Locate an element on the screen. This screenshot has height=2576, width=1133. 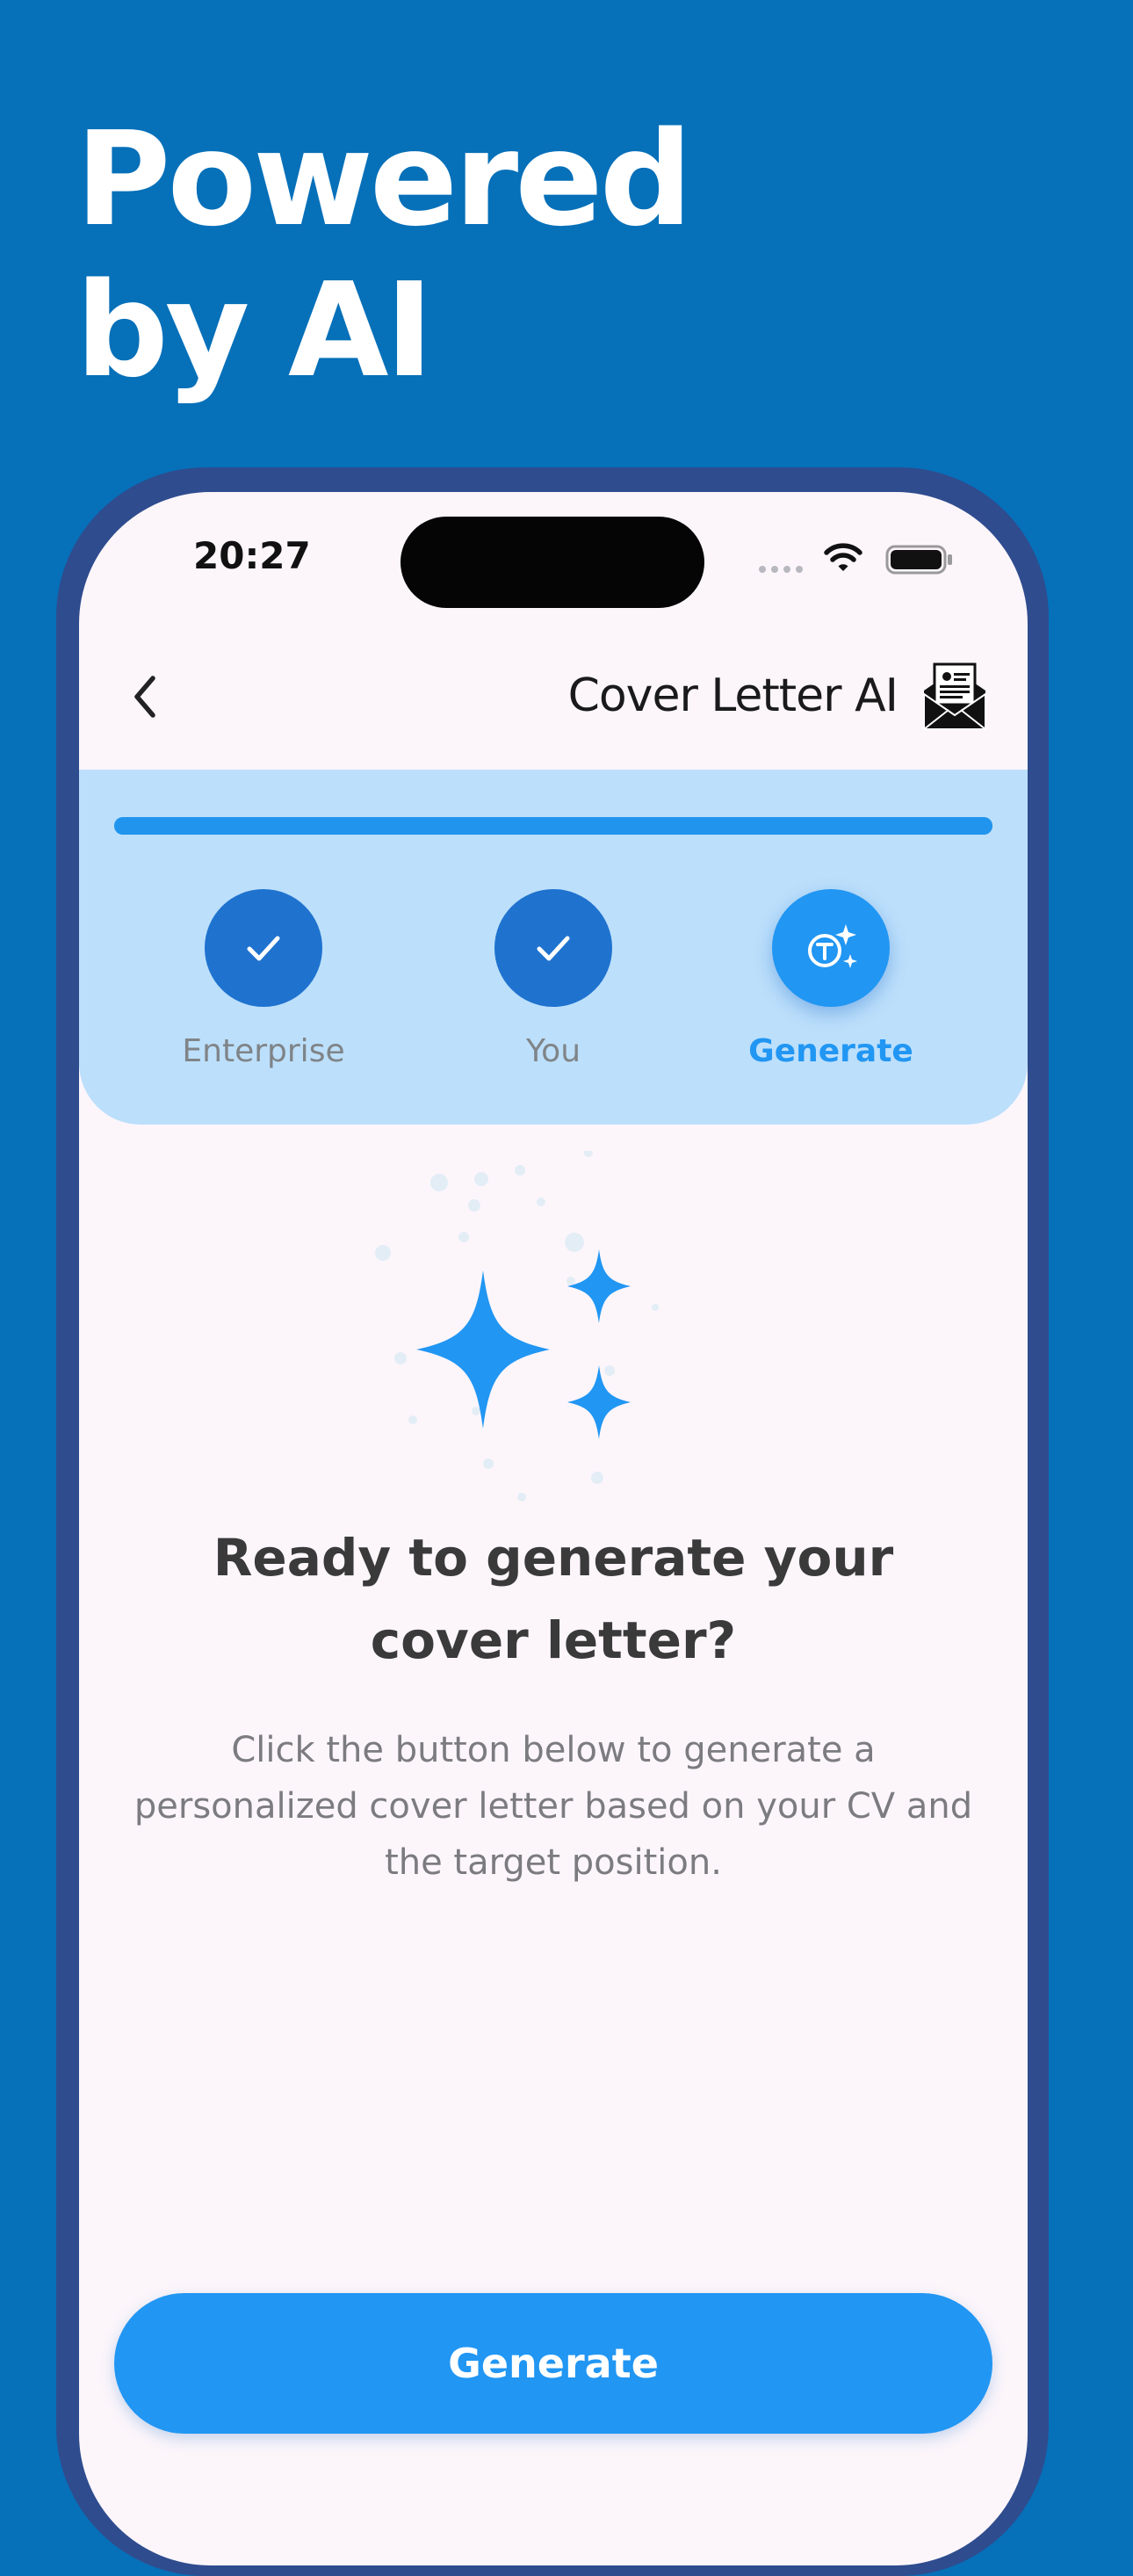
dynamic-island is located at coordinates (552, 562).